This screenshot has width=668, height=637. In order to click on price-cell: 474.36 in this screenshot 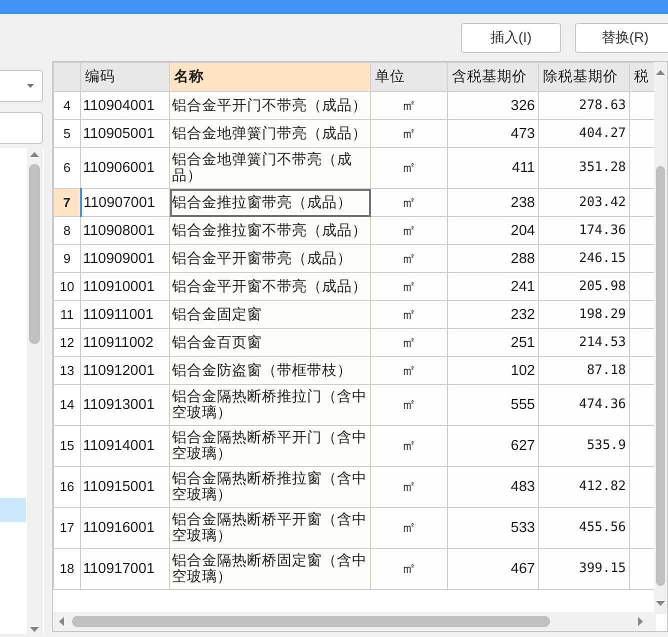, I will do `click(584, 405)`.